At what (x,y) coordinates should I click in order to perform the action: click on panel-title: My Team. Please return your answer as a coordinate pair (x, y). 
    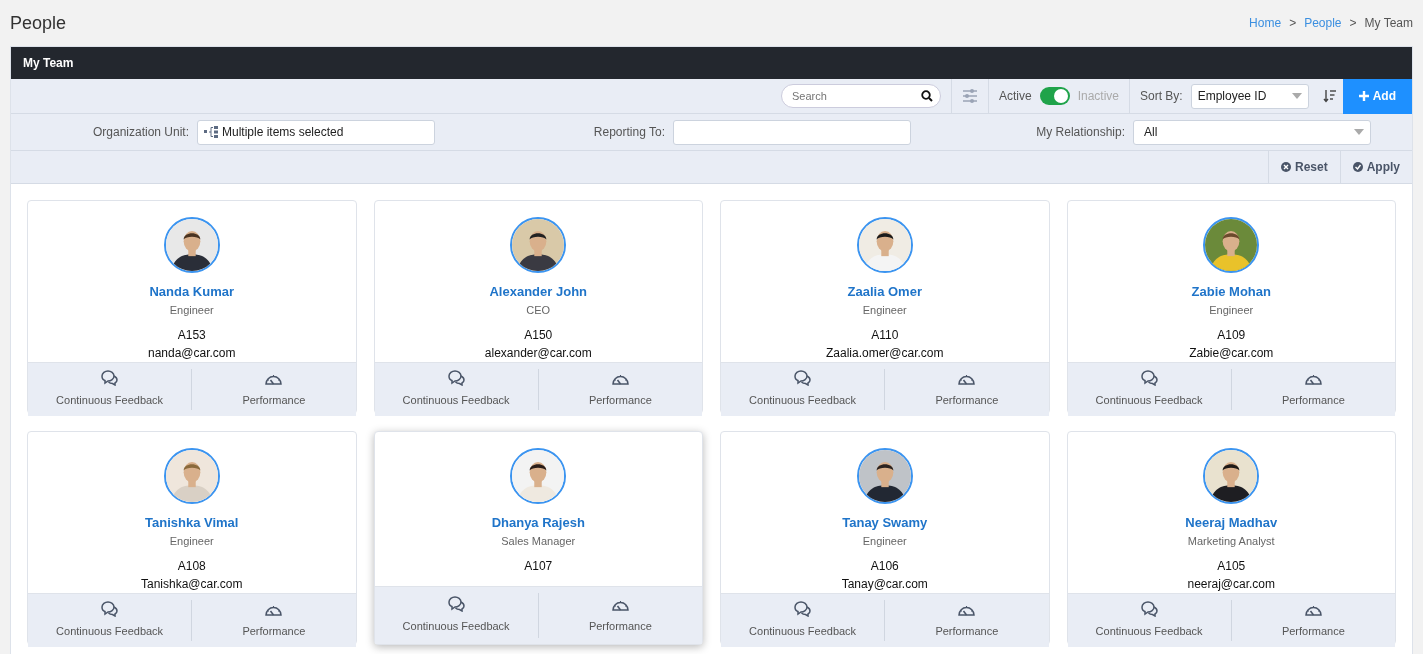
    Looking at the image, I should click on (711, 63).